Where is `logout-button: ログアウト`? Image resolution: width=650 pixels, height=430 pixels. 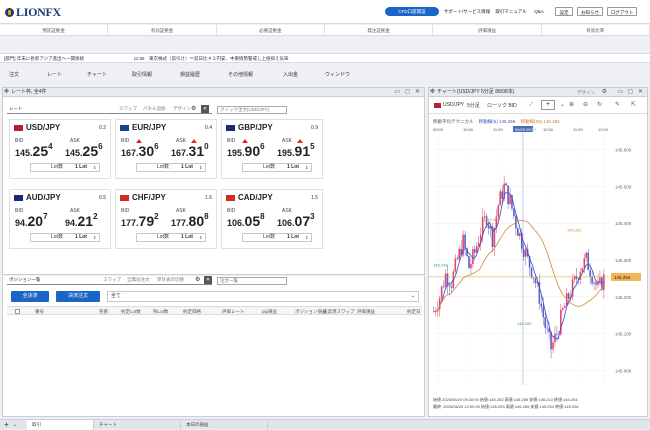 logout-button: ログアウト is located at coordinates (622, 11).